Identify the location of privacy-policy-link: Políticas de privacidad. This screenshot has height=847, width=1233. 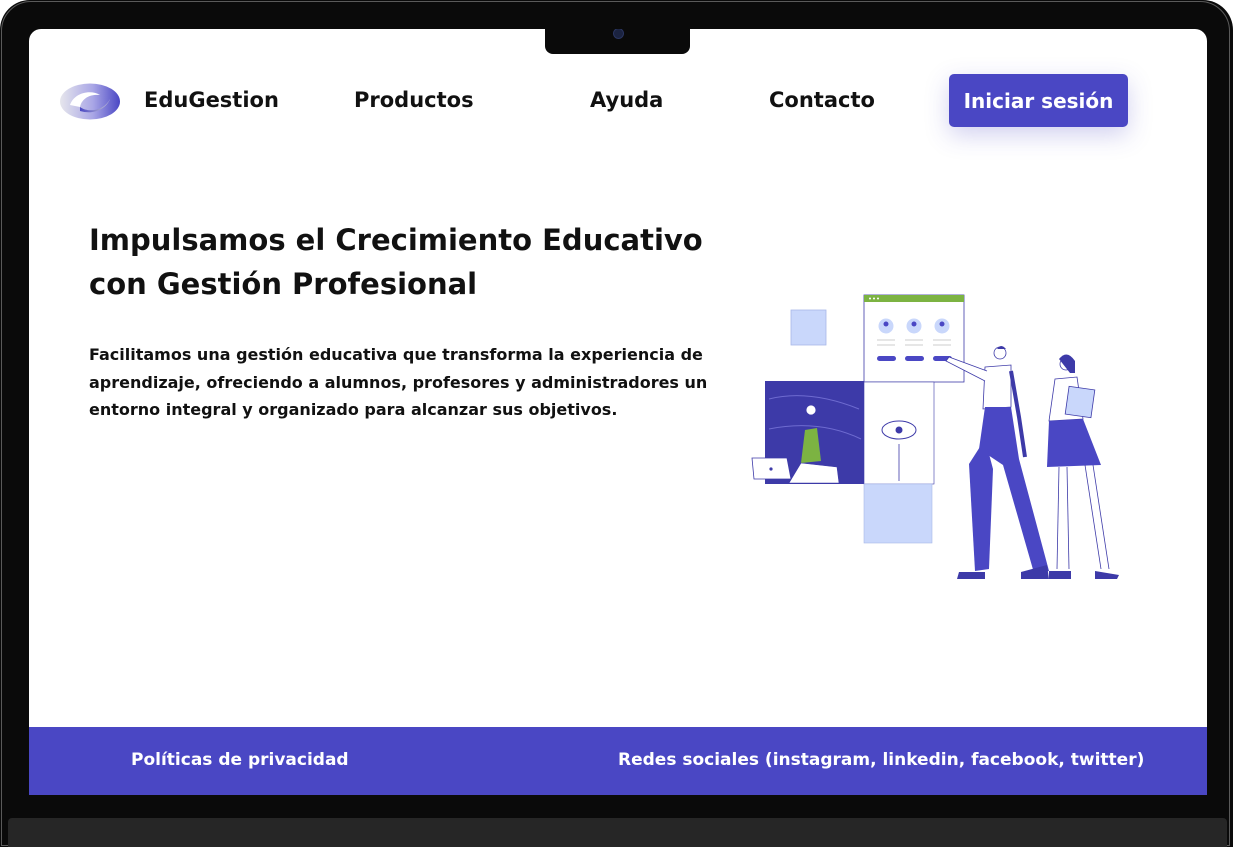
(240, 760).